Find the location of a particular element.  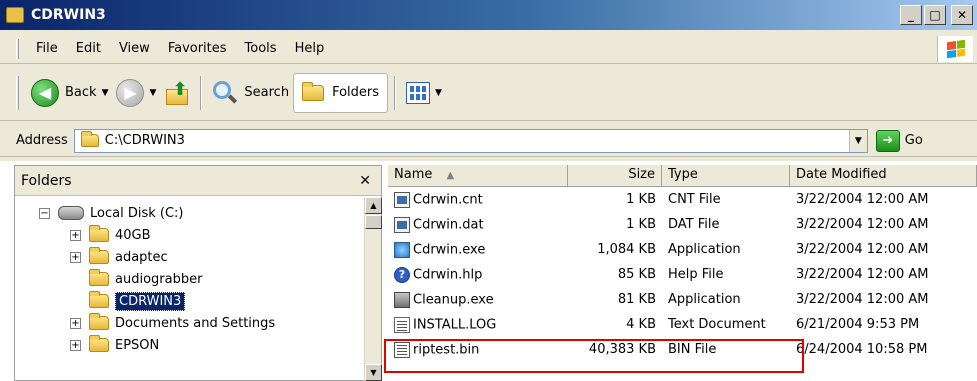

tree-item-documents-and-settings: + Documents and Settings is located at coordinates (198, 323).